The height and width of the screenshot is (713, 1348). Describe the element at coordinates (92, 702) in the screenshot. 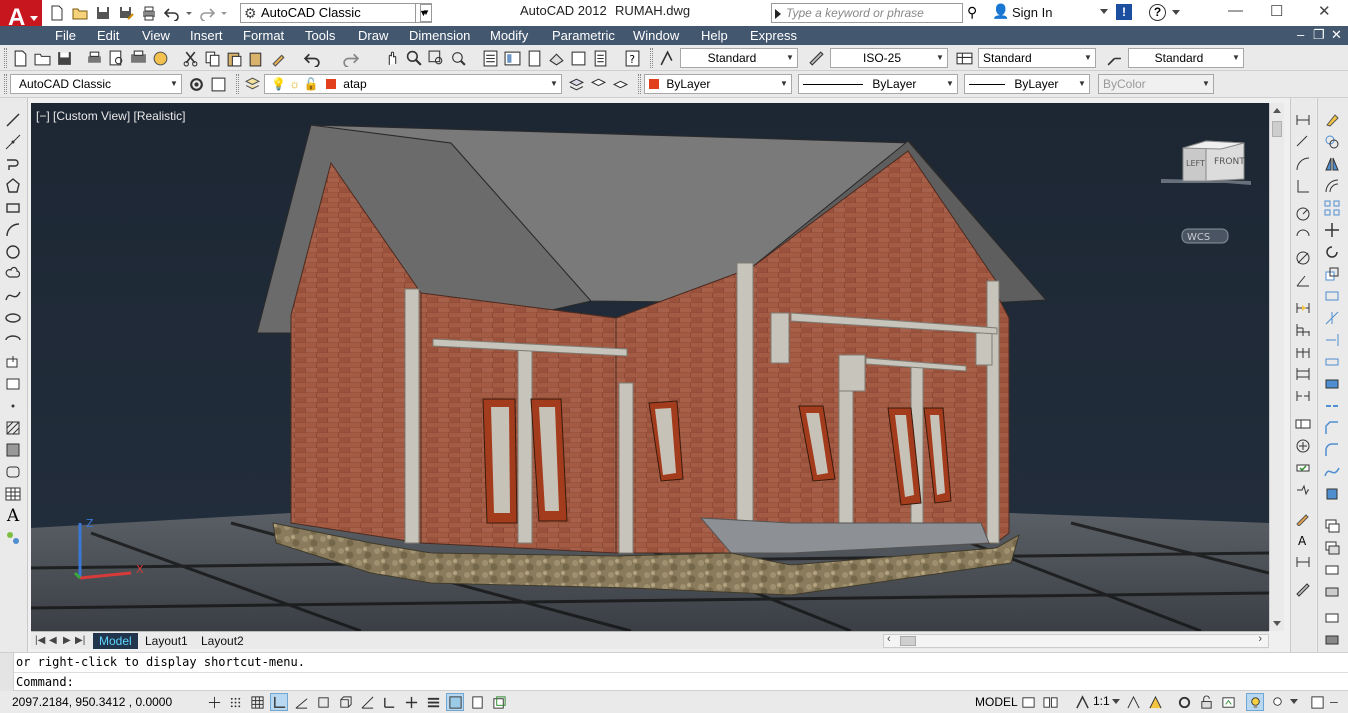

I see `coordinate-display: 2097.2184, 950.3412 , 0.0000` at that location.